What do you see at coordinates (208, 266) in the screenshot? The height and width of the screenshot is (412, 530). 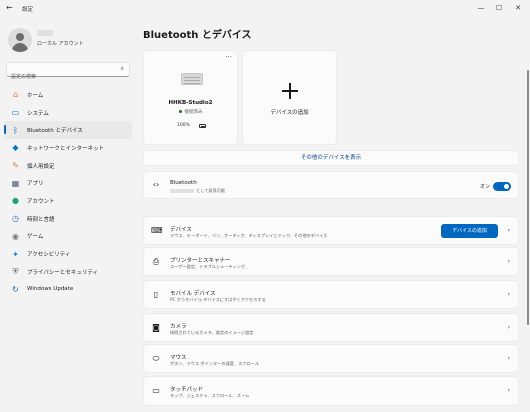 I see `row-subtitle: ユーザー設定、トラブルシューティング` at bounding box center [208, 266].